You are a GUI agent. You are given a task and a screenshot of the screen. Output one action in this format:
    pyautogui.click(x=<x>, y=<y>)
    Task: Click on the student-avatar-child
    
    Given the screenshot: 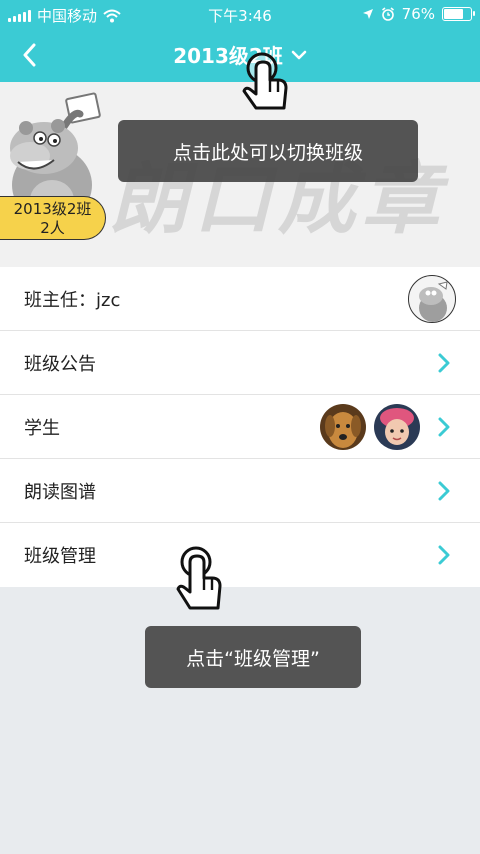 What is the action you would take?
    pyautogui.click(x=397, y=427)
    